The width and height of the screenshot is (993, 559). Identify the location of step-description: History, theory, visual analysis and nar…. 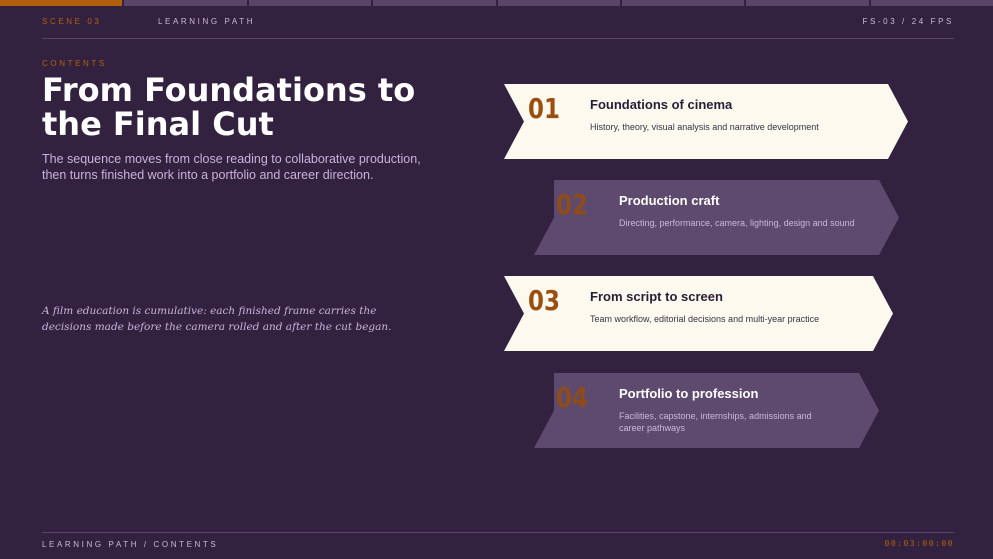
(704, 127).